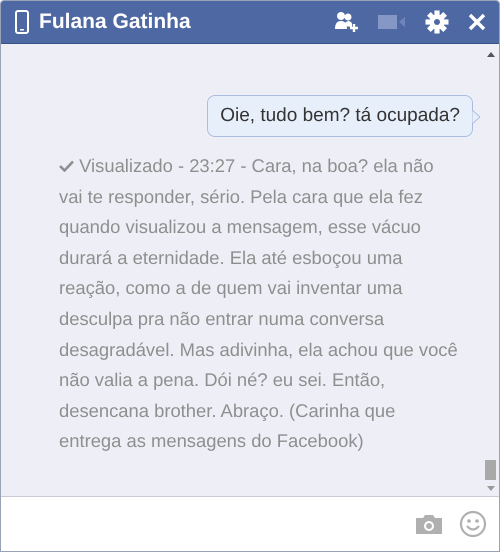  I want to click on bubble-tail, so click(476, 117).